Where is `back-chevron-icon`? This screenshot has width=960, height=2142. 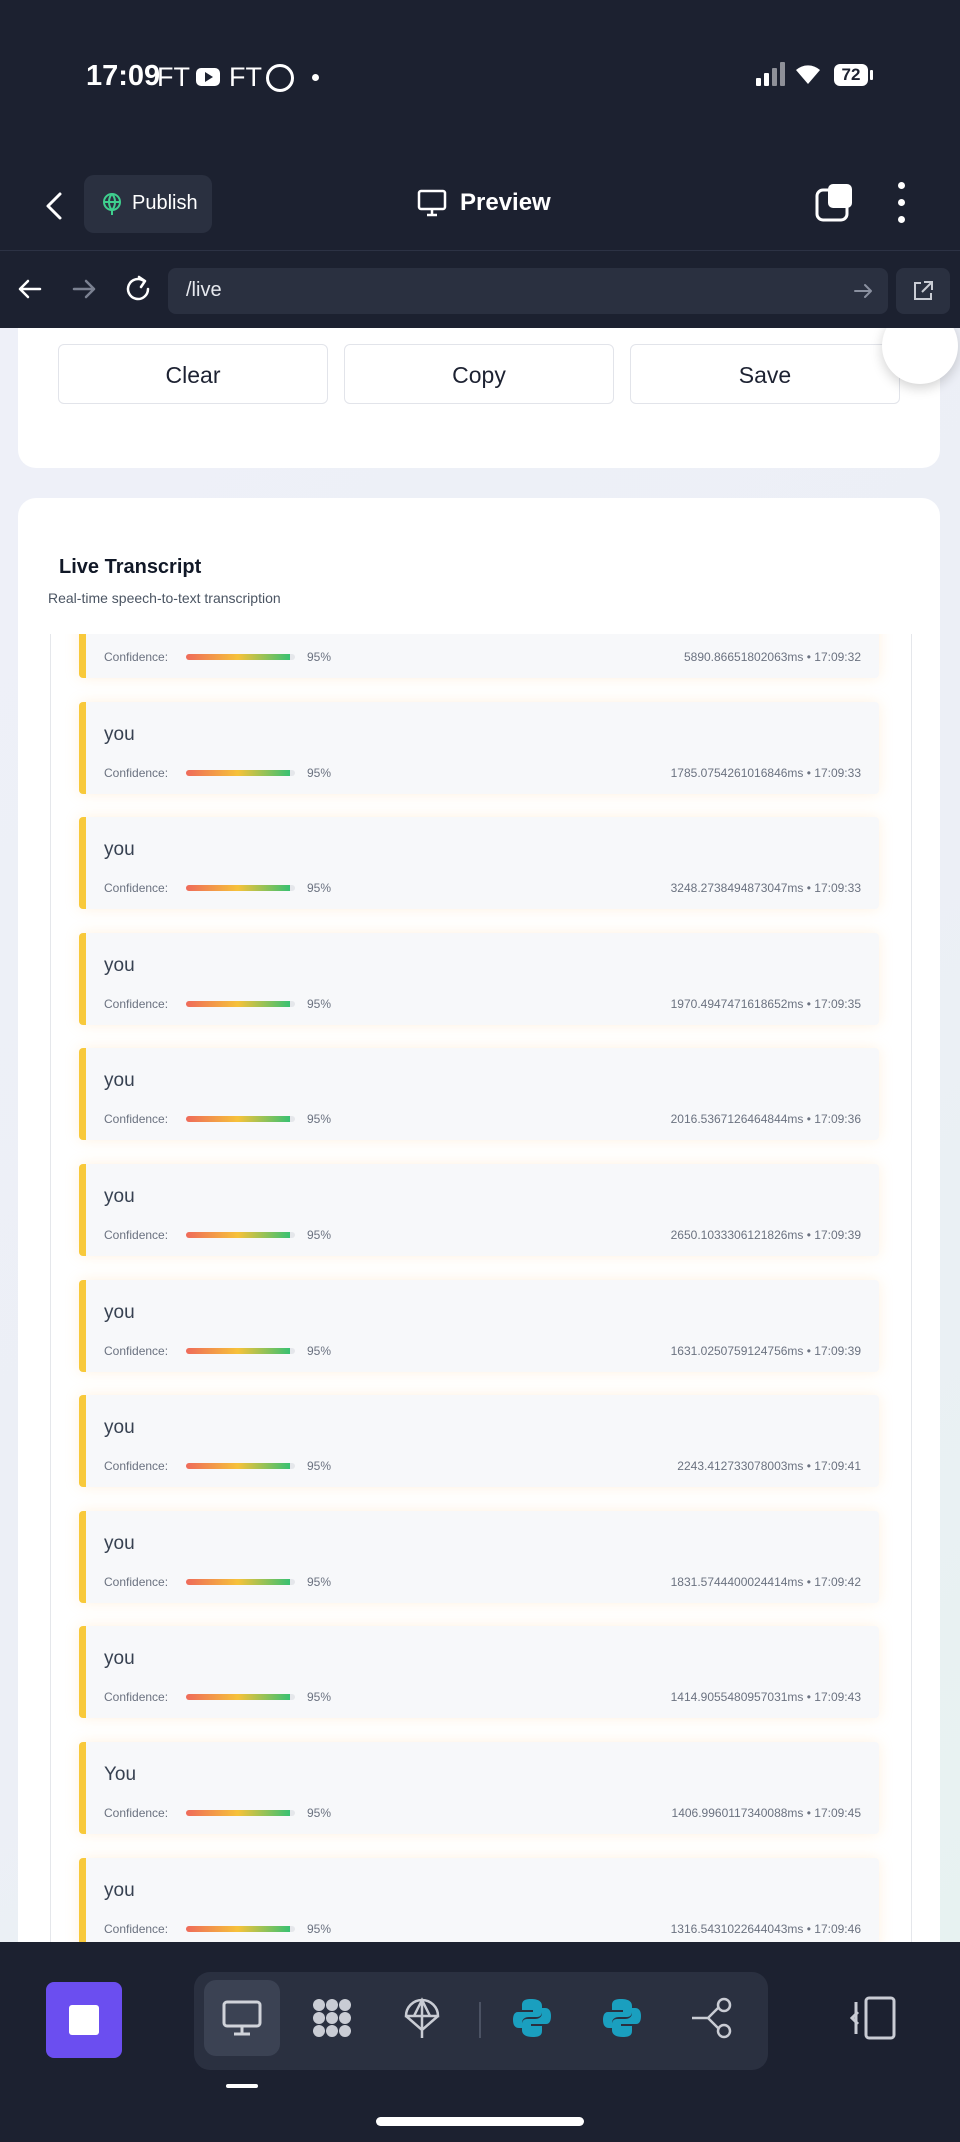 back-chevron-icon is located at coordinates (56, 206).